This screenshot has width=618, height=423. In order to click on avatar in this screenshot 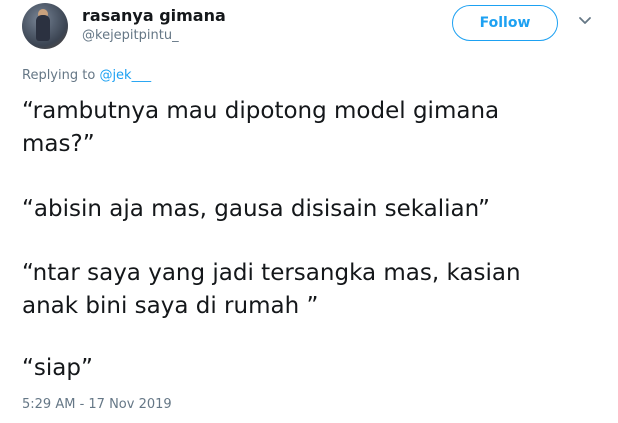, I will do `click(45, 26)`.